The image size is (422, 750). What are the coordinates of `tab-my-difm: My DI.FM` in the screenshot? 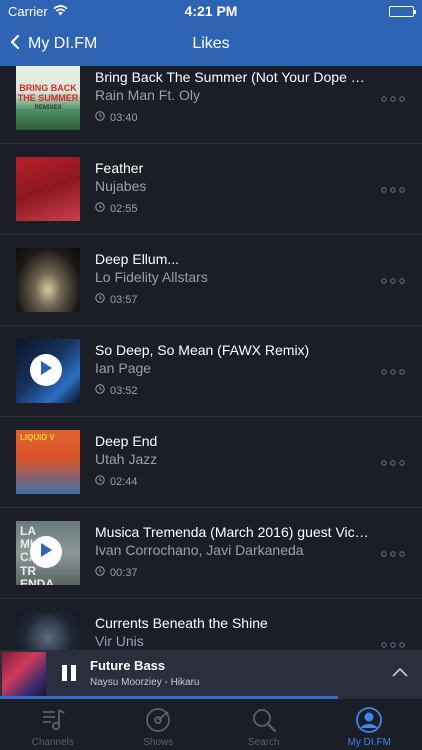 It's located at (369, 724).